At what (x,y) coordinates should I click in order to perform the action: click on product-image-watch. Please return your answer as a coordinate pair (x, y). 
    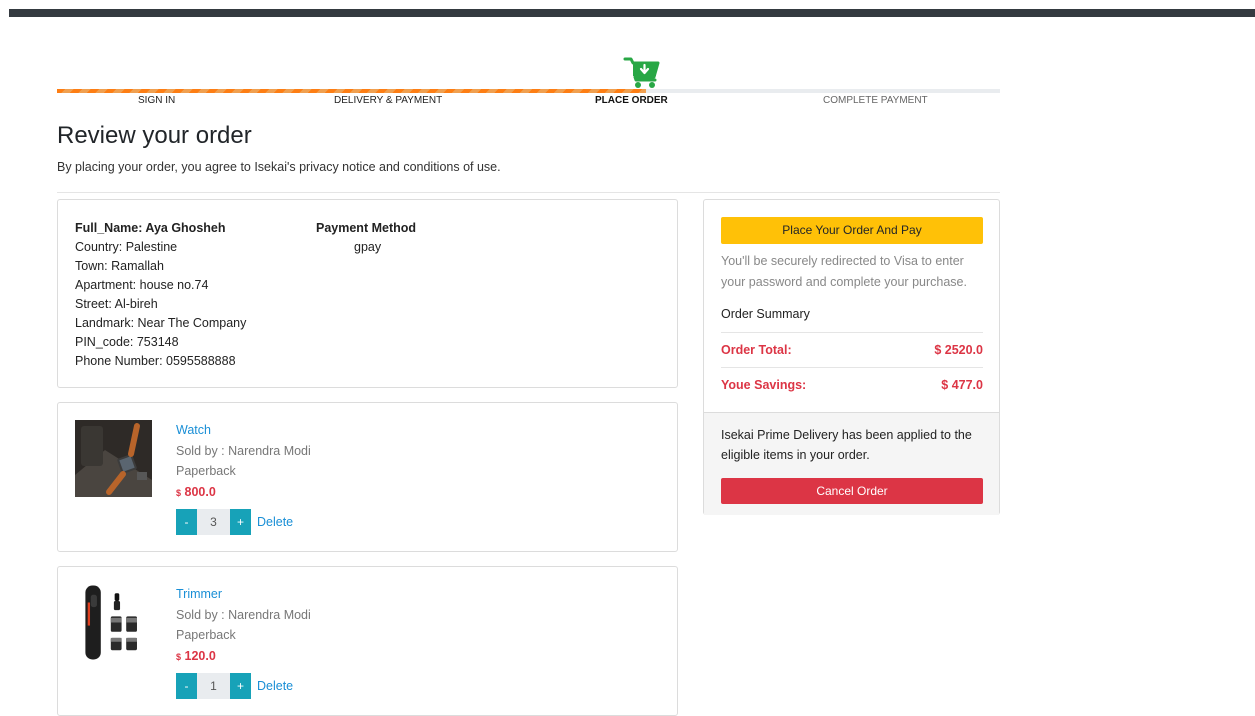
    Looking at the image, I should click on (113, 458).